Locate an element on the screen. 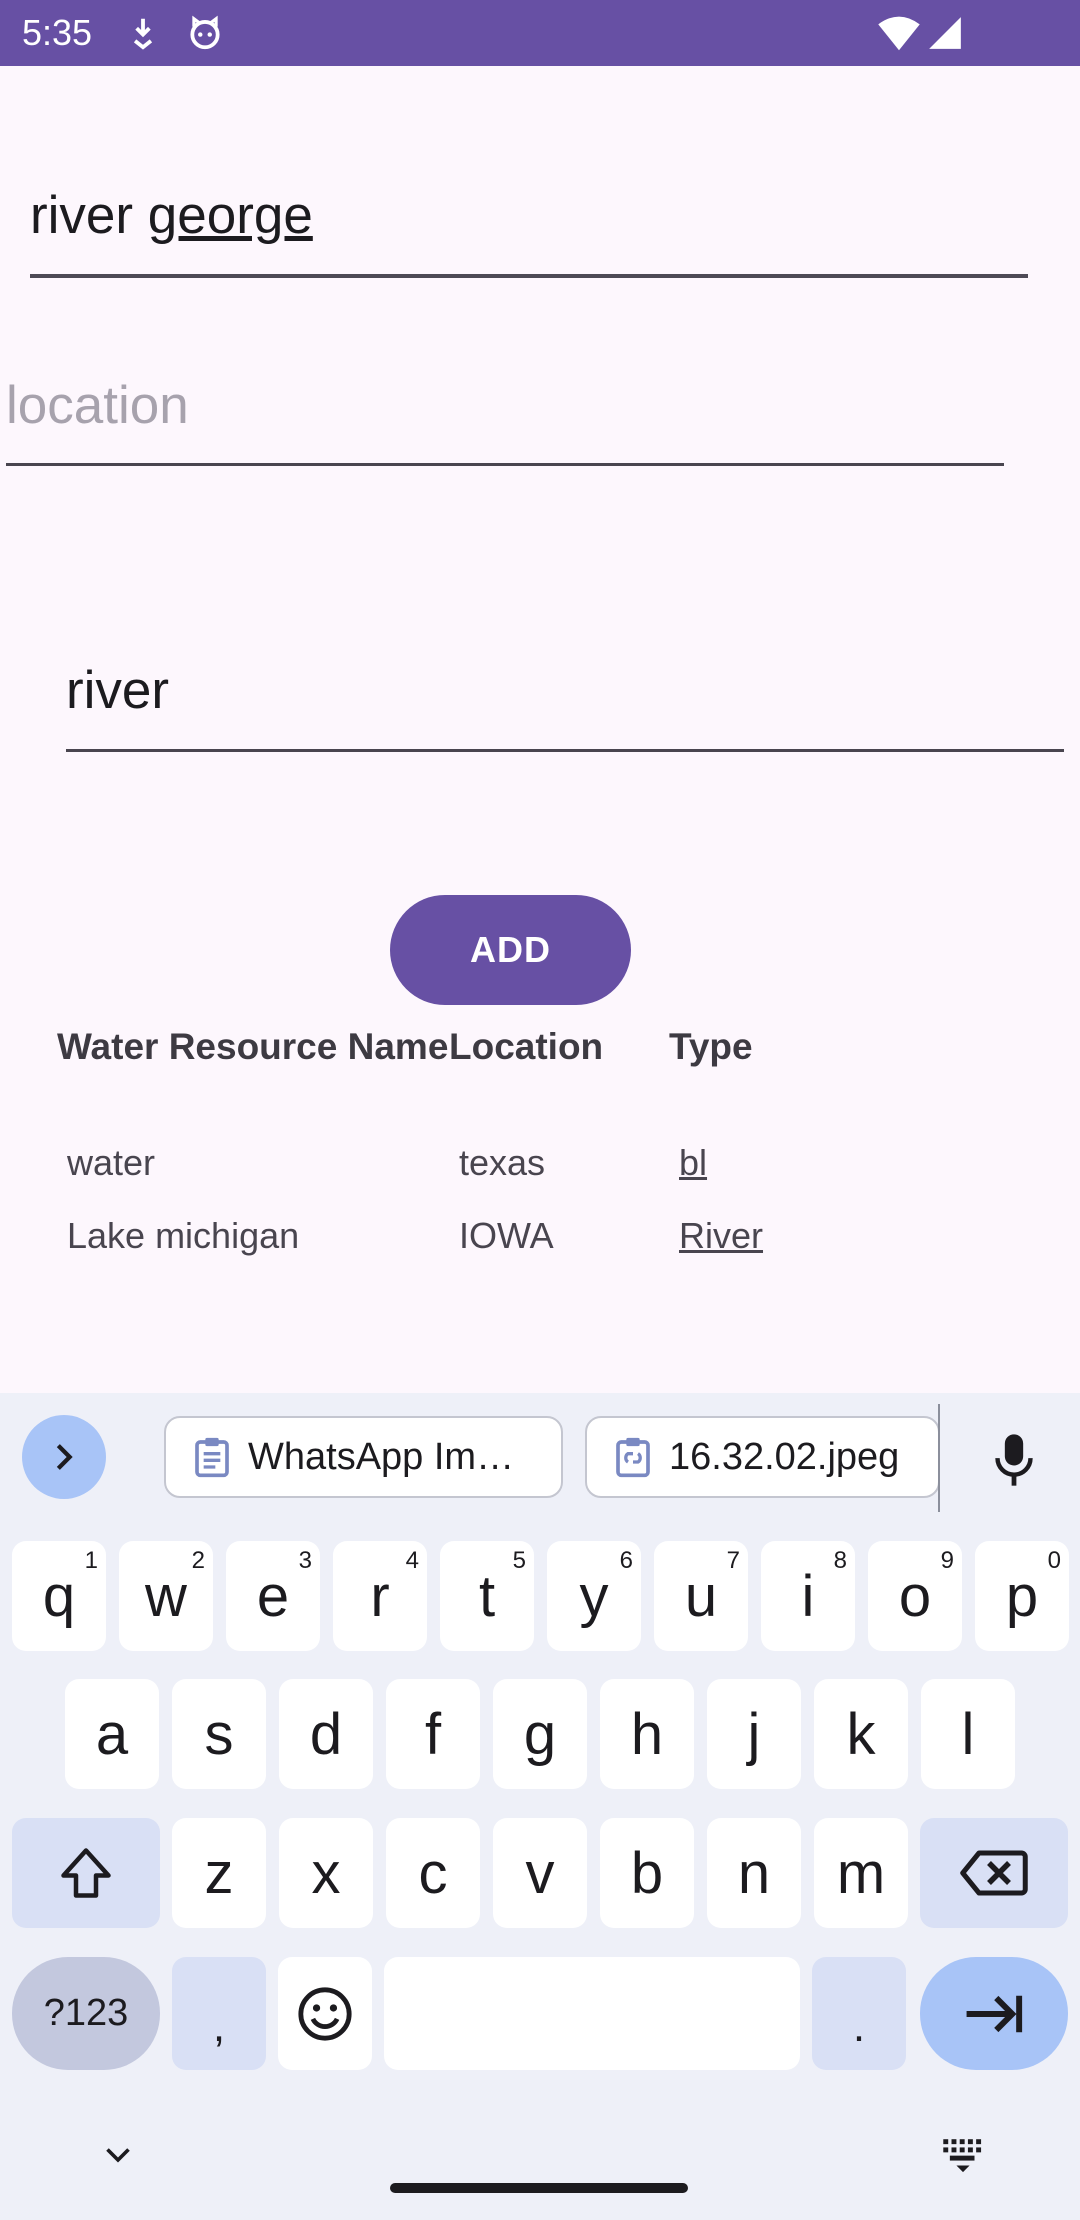 The width and height of the screenshot is (1080, 2220). key-l: l is located at coordinates (968, 1734).